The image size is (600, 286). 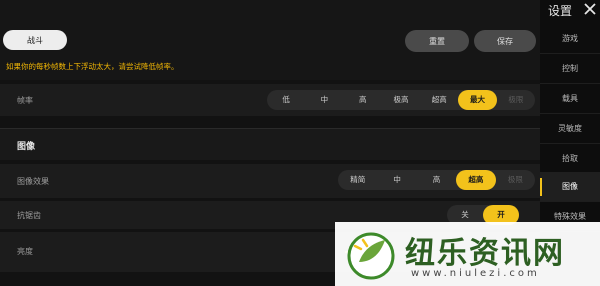 I want to click on sidebar-item-sensitivity: 灵敏度, so click(x=570, y=129).